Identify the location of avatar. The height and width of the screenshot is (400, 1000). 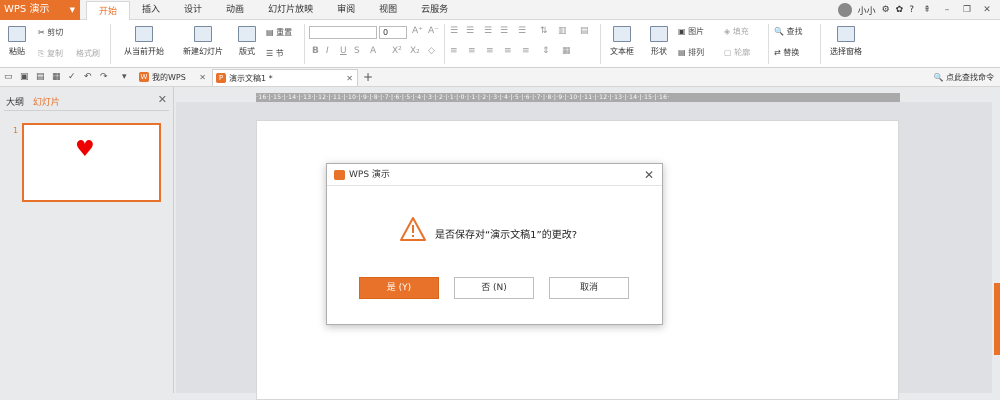
(844, 10).